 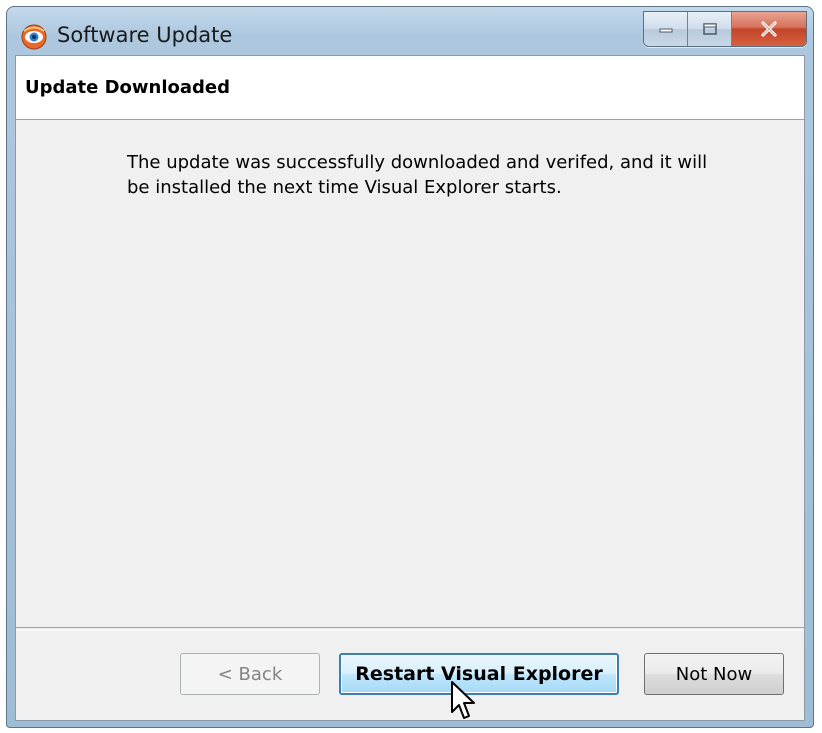 I want to click on title-bar: Software Update, so click(x=410, y=31).